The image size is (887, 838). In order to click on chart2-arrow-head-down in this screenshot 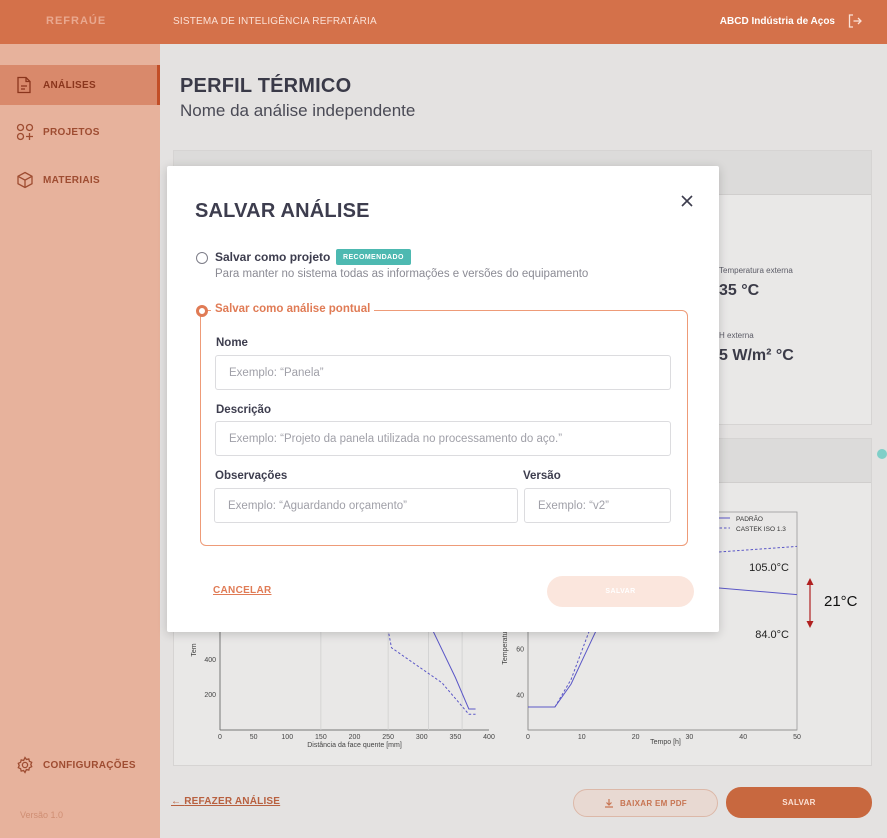, I will do `click(810, 624)`.